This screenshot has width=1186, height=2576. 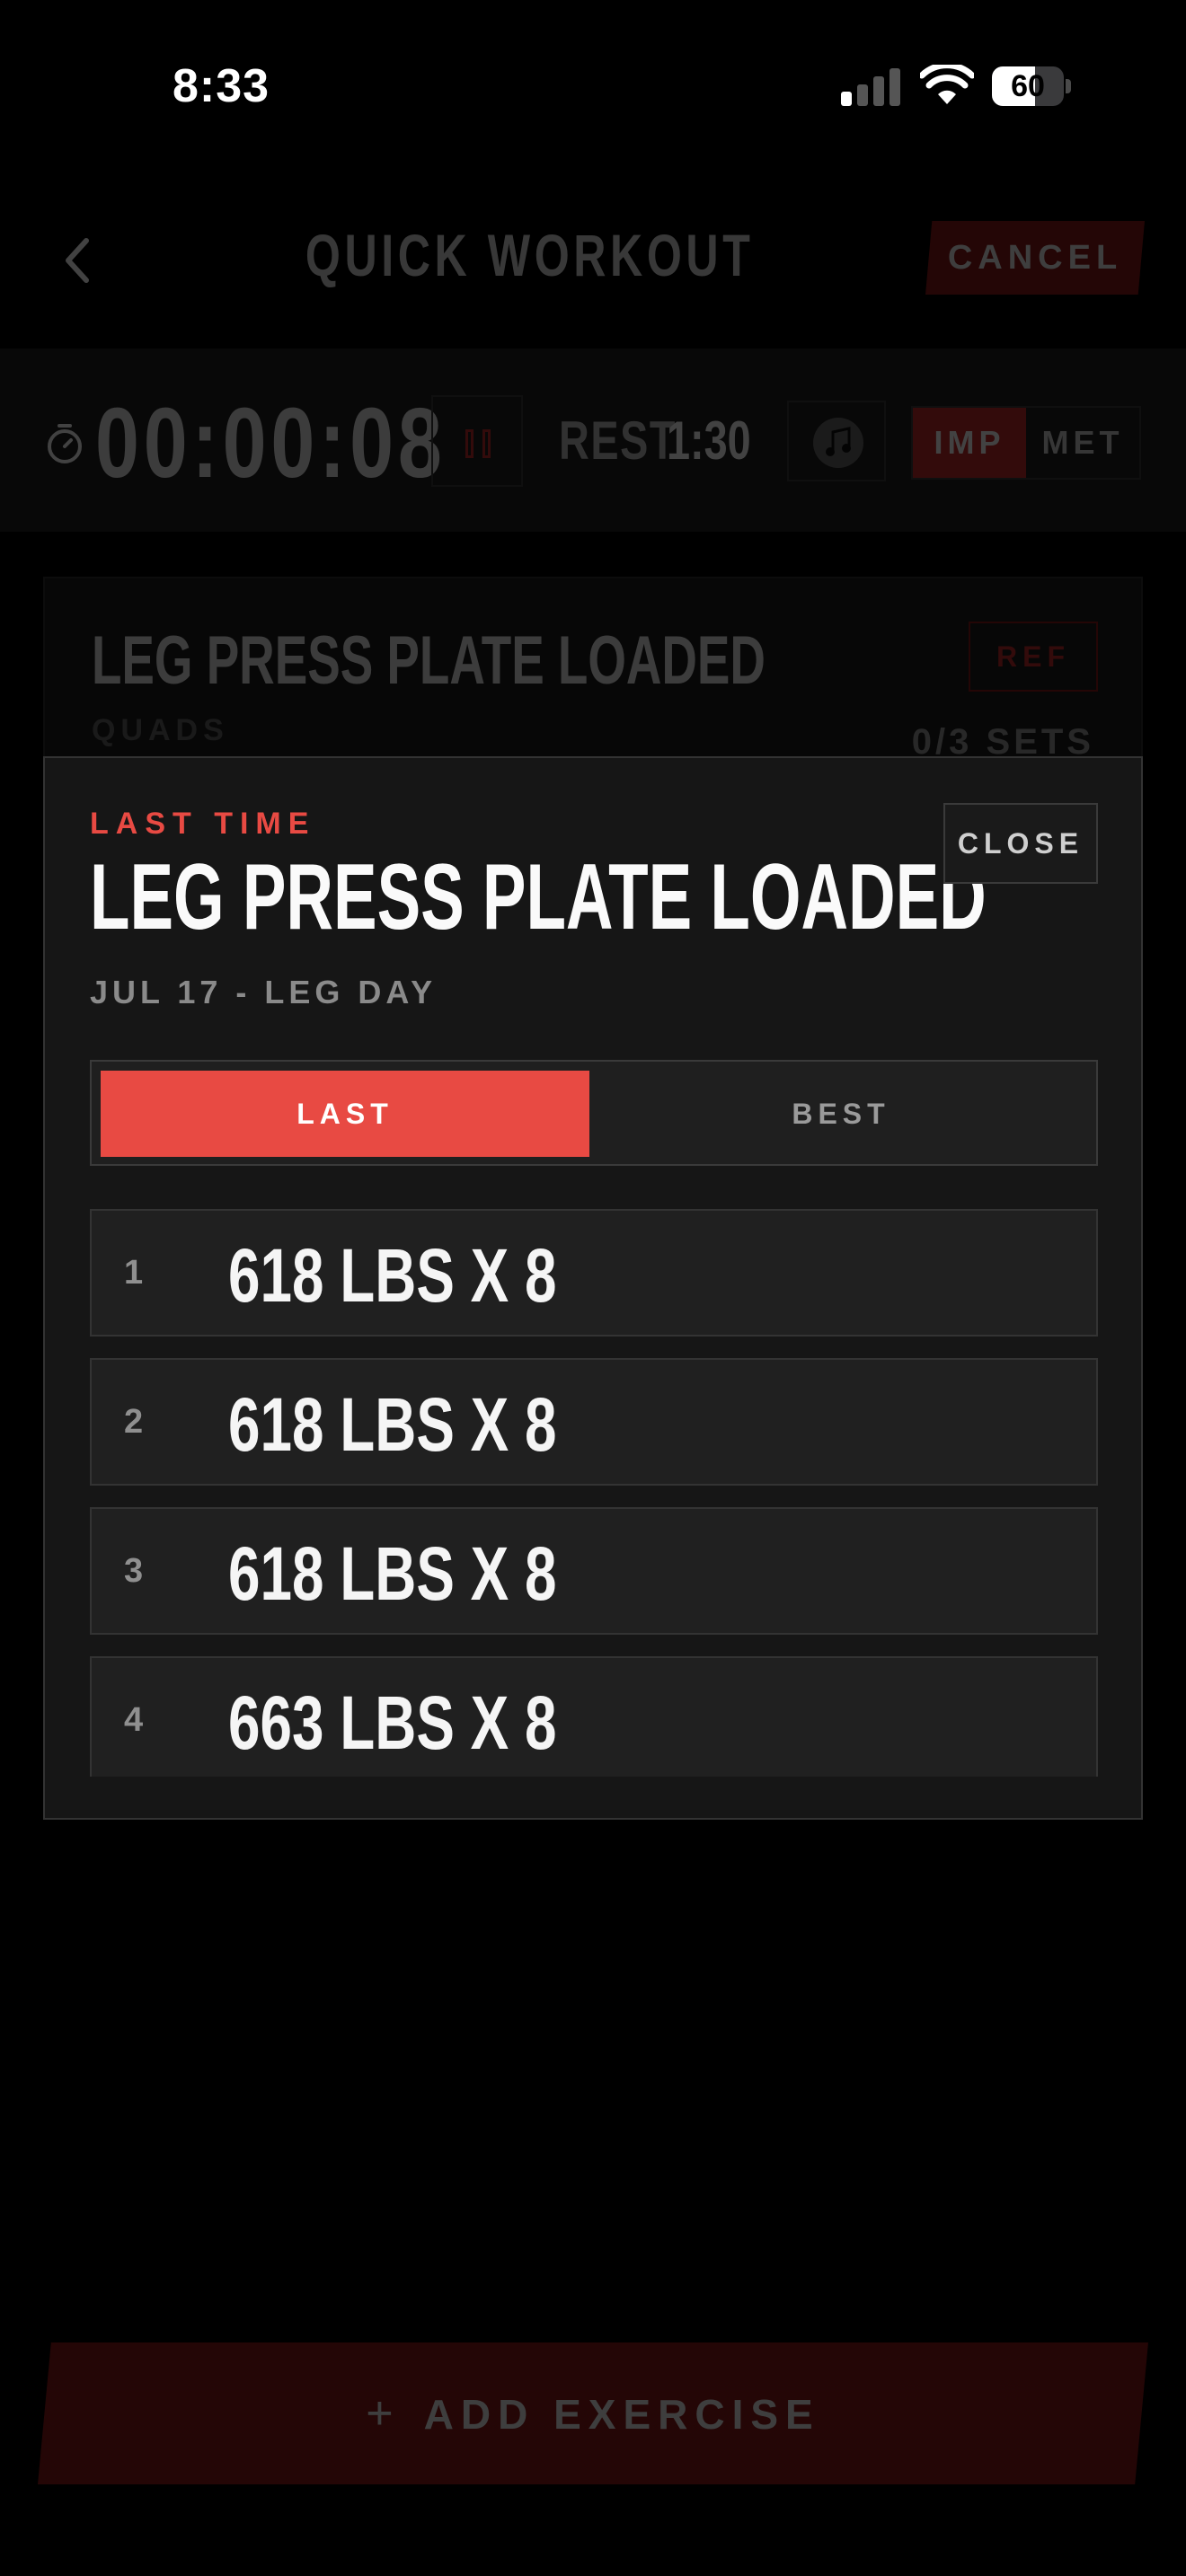 What do you see at coordinates (970, 443) in the screenshot?
I see `unit-imperial-option: IMP` at bounding box center [970, 443].